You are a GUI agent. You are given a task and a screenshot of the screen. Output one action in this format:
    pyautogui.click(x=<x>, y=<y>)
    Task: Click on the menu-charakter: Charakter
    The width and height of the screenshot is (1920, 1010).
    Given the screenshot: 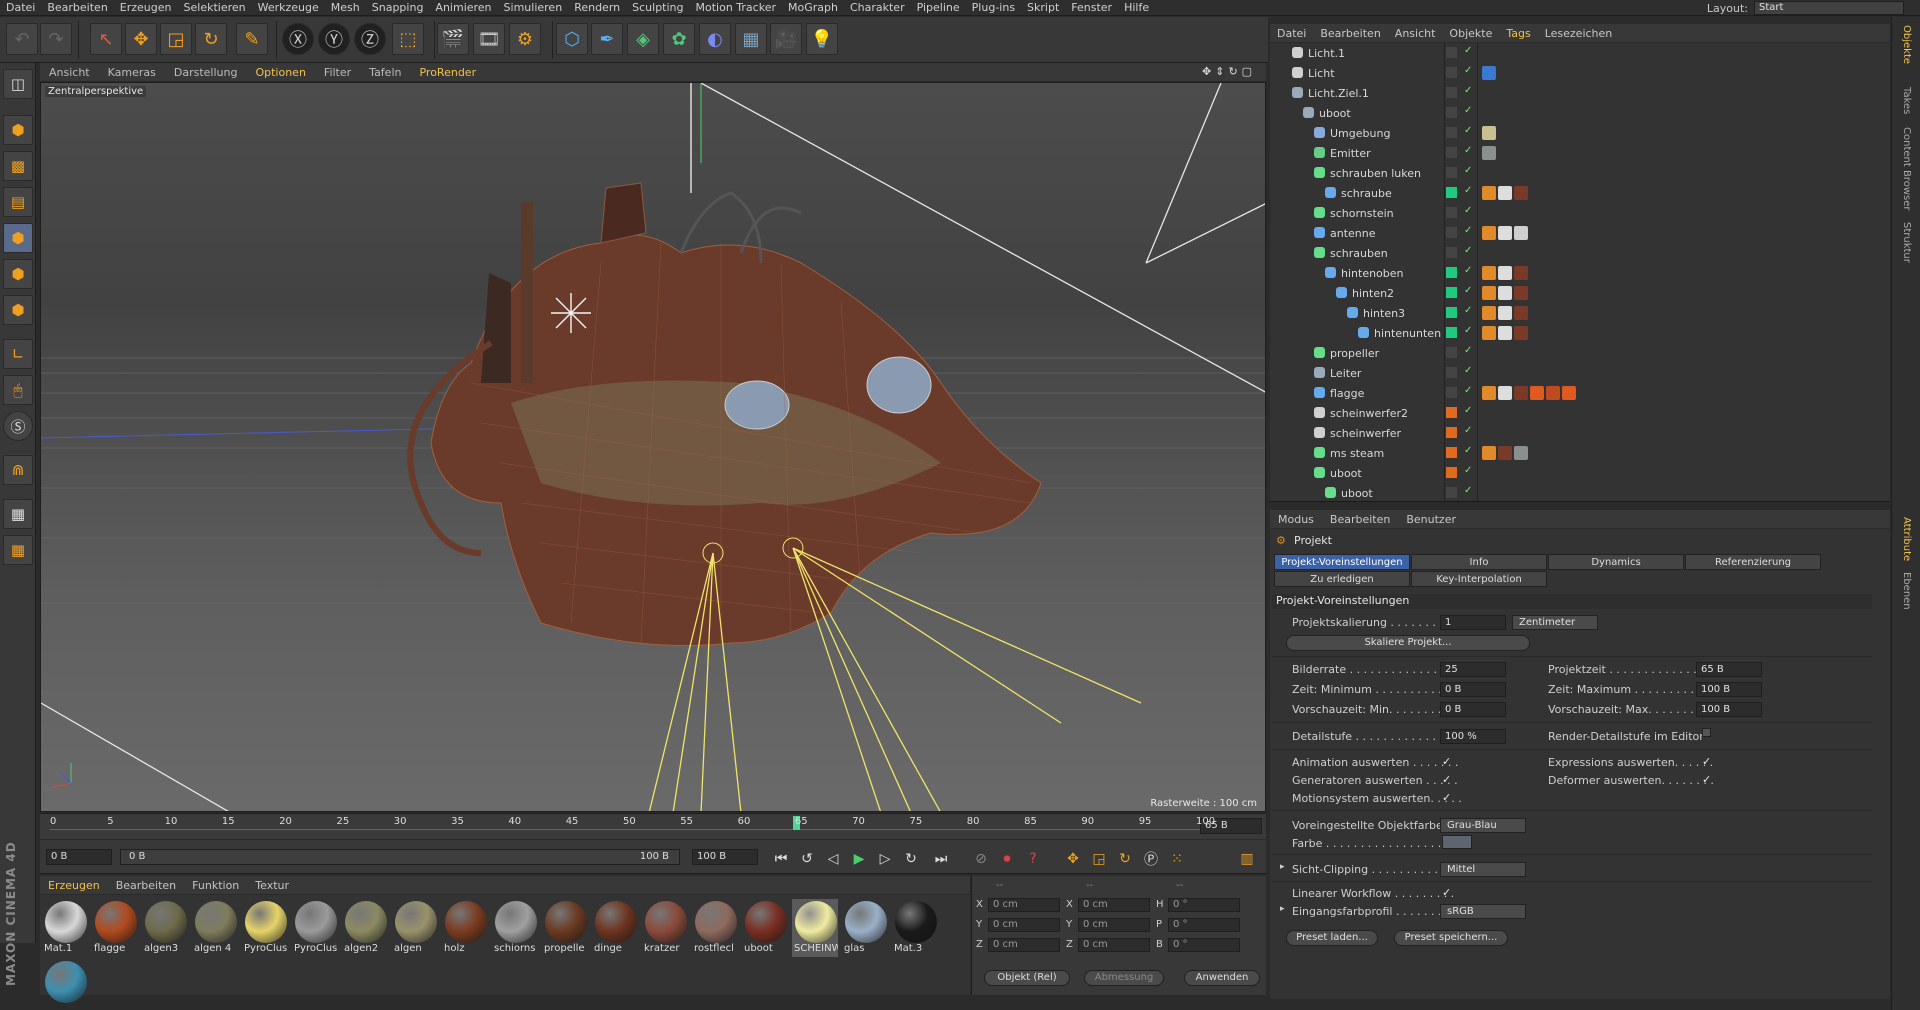 What is the action you would take?
    pyautogui.click(x=877, y=7)
    